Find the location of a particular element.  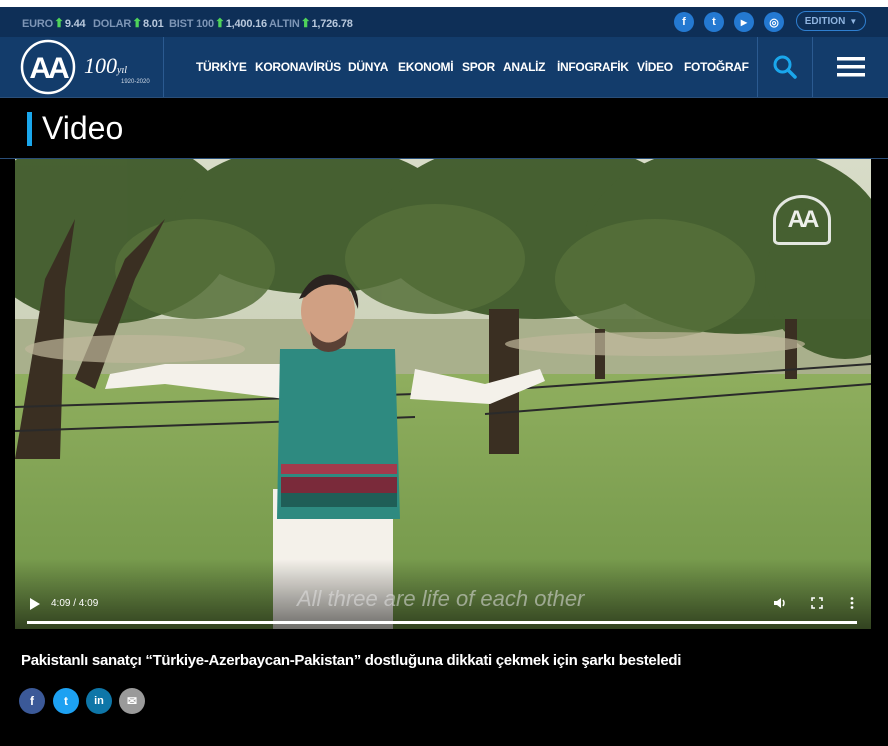

youtube-icon: ▶ is located at coordinates (744, 22).